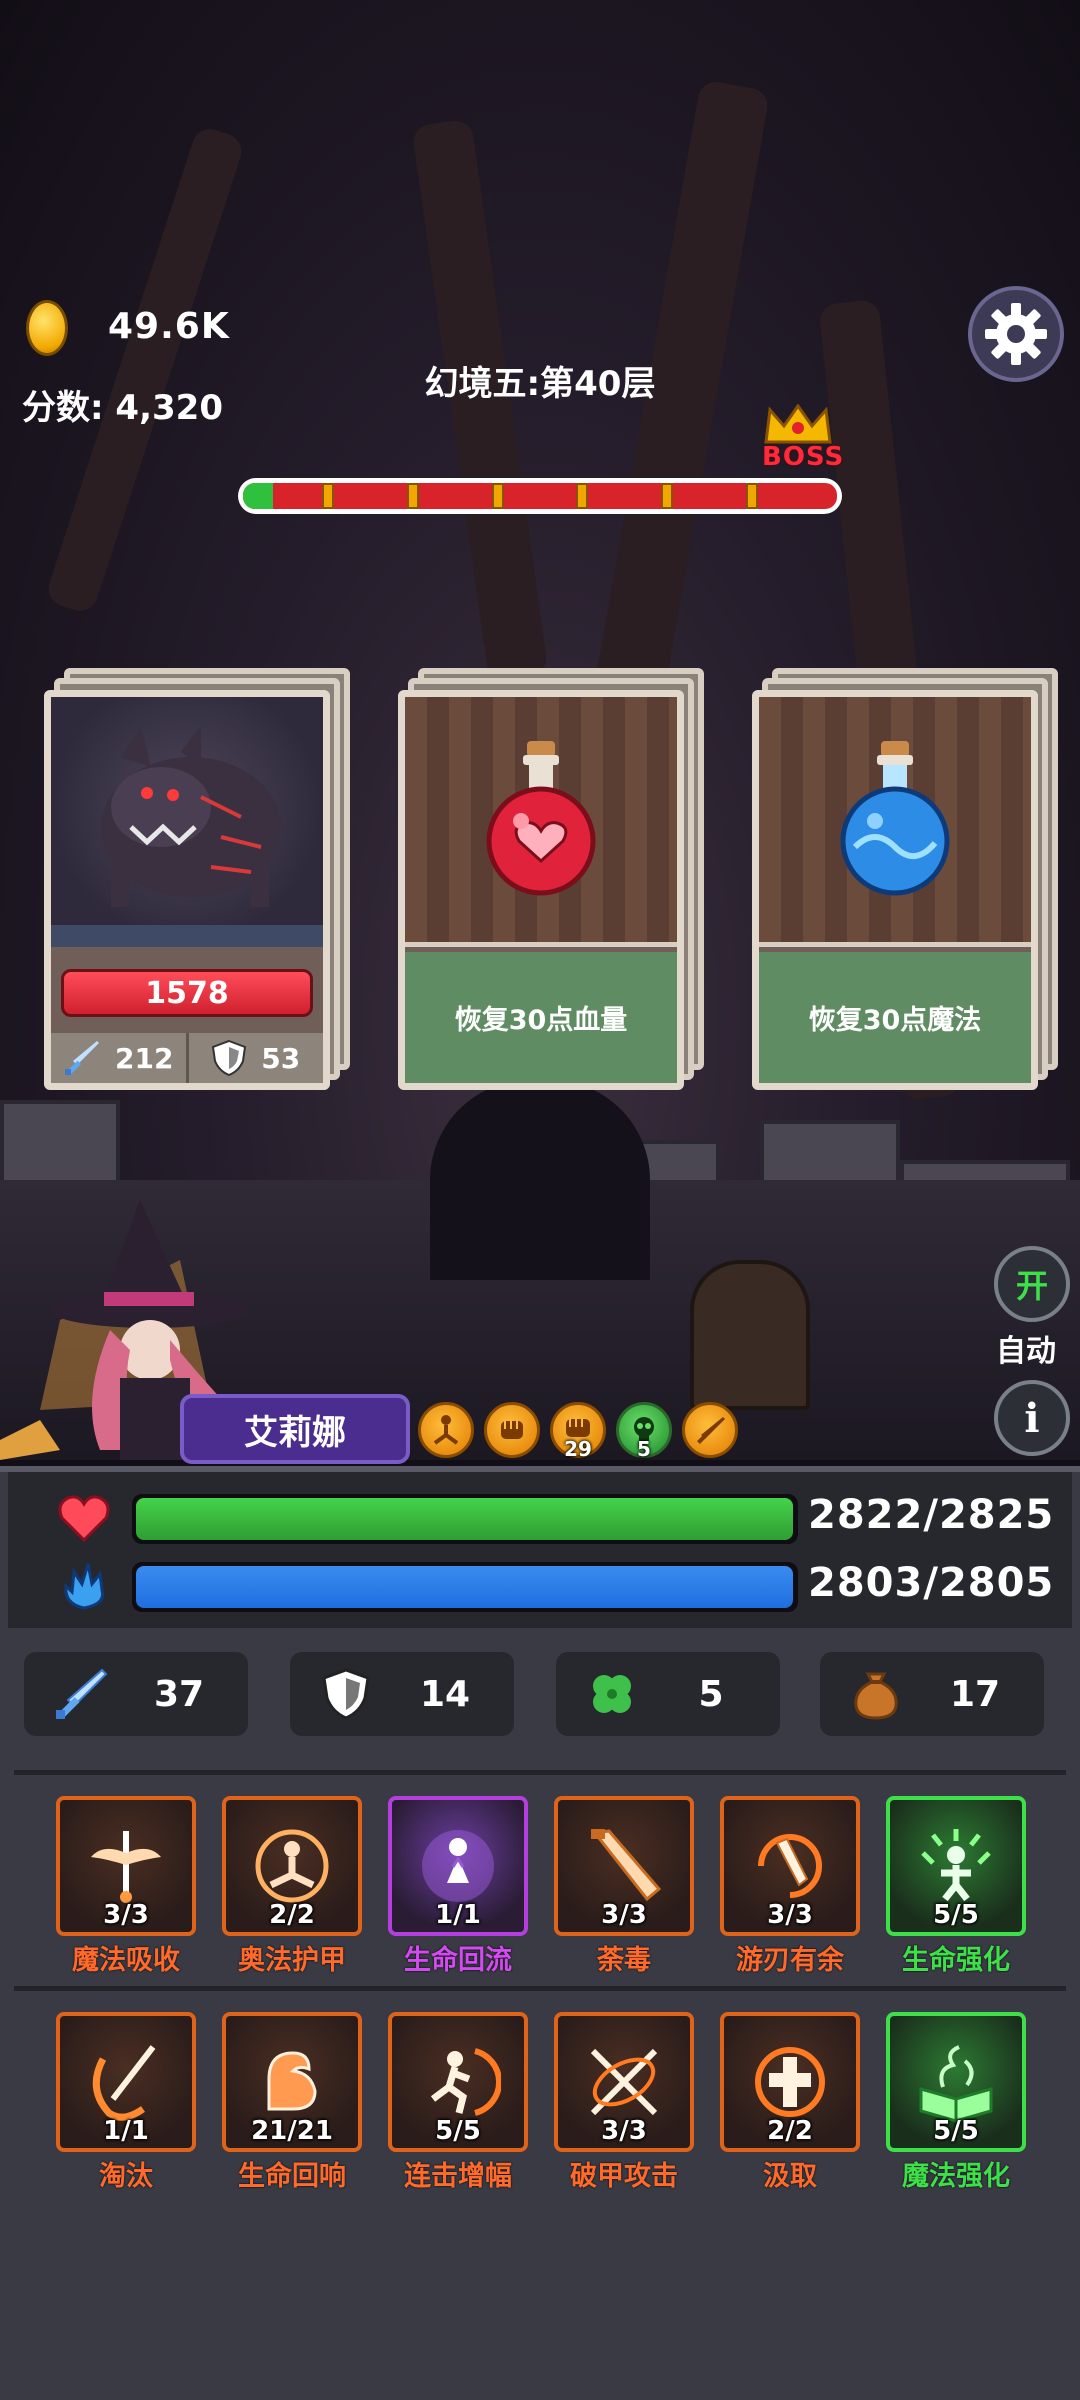 The height and width of the screenshot is (2400, 1080). I want to click on hero-name-plate: 艾莉娜, so click(295, 1429).